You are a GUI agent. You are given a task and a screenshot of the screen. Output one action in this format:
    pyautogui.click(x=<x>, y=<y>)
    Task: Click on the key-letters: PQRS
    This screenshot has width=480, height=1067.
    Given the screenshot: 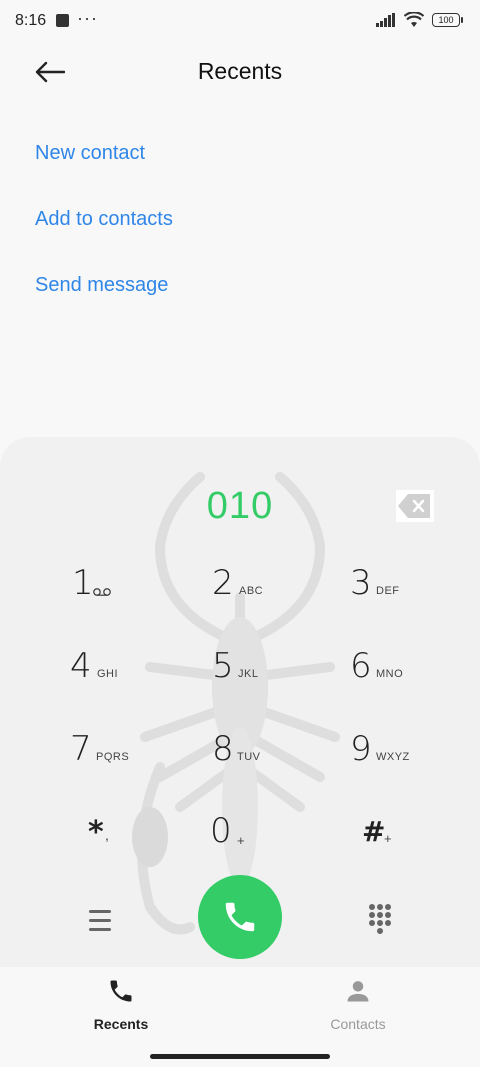 What is the action you would take?
    pyautogui.click(x=113, y=757)
    